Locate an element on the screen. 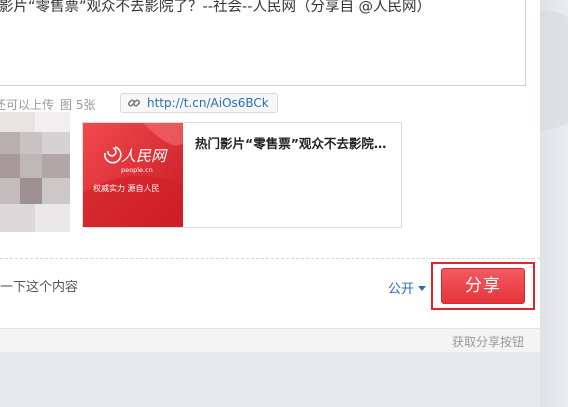 This screenshot has width=568, height=407. short-link-url: http://t.cn/AiOs6BCk is located at coordinates (208, 103).